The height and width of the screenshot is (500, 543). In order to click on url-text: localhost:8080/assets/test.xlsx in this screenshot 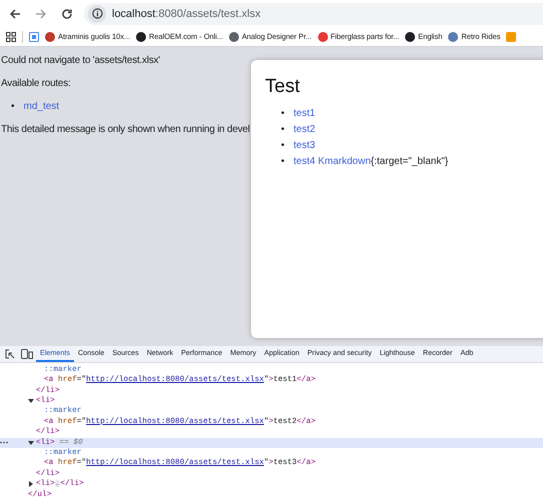, I will do `click(186, 14)`.